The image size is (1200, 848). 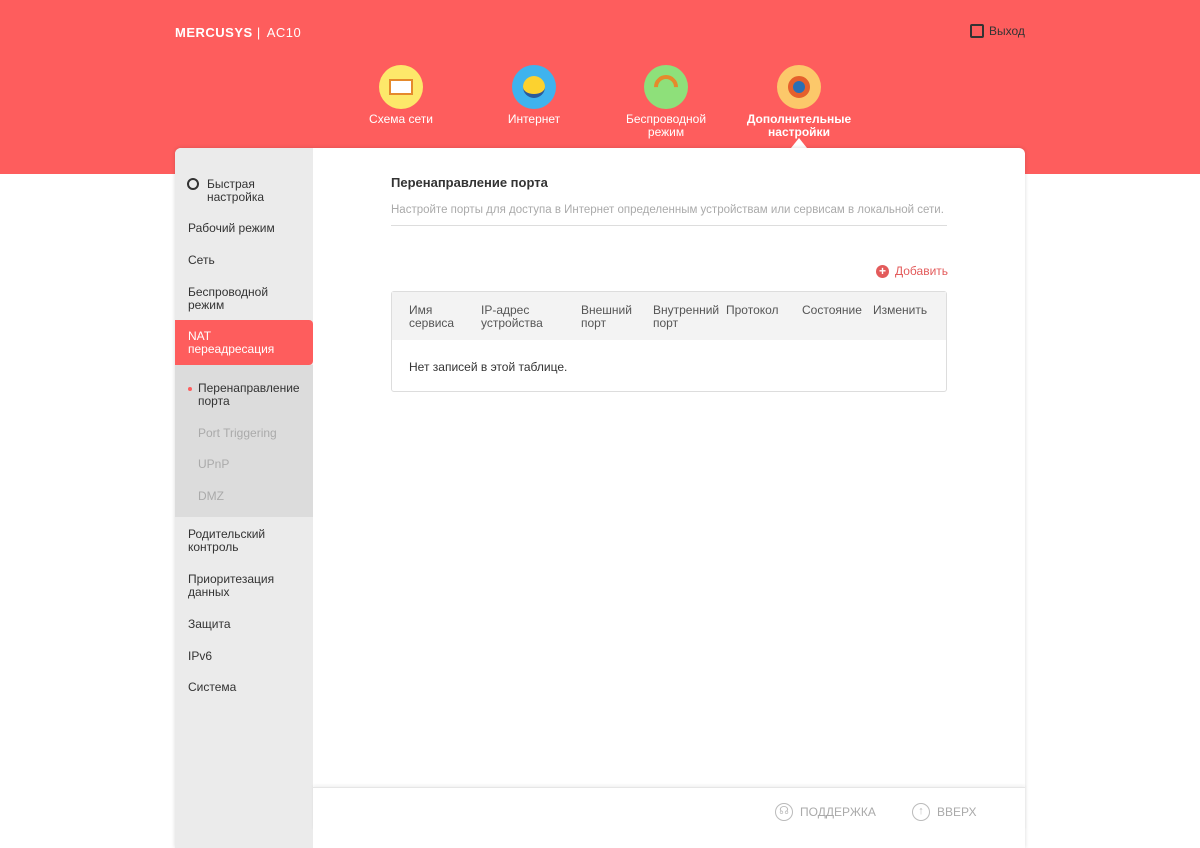 I want to click on active-dot, so click(x=190, y=389).